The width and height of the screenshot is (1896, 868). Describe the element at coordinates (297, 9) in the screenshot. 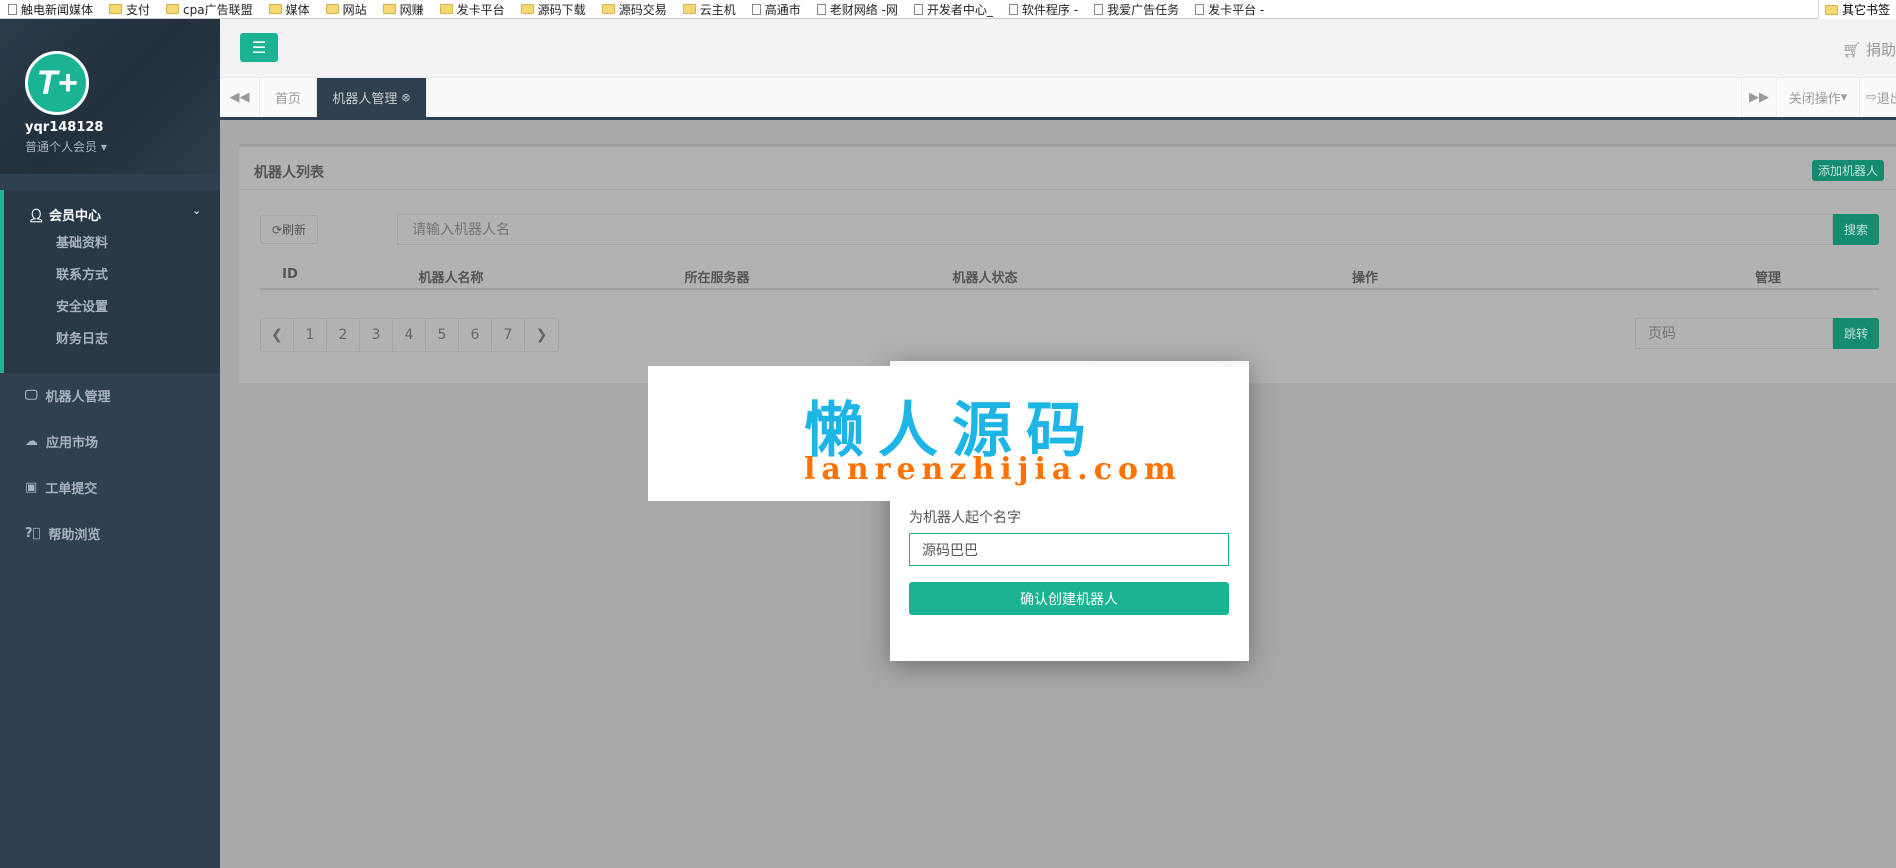

I see `bookmark-label: 媒体` at that location.